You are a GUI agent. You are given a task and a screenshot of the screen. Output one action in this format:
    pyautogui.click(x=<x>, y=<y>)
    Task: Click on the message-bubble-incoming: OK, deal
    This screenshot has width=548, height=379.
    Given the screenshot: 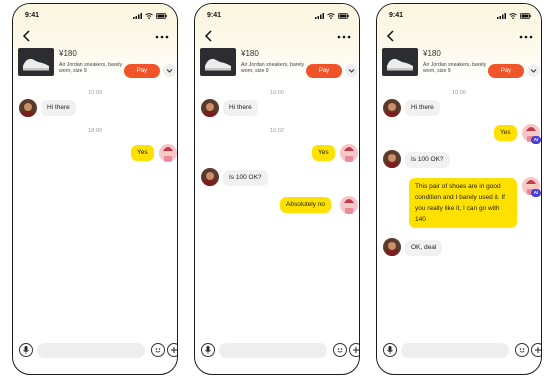 What is the action you would take?
    pyautogui.click(x=424, y=248)
    